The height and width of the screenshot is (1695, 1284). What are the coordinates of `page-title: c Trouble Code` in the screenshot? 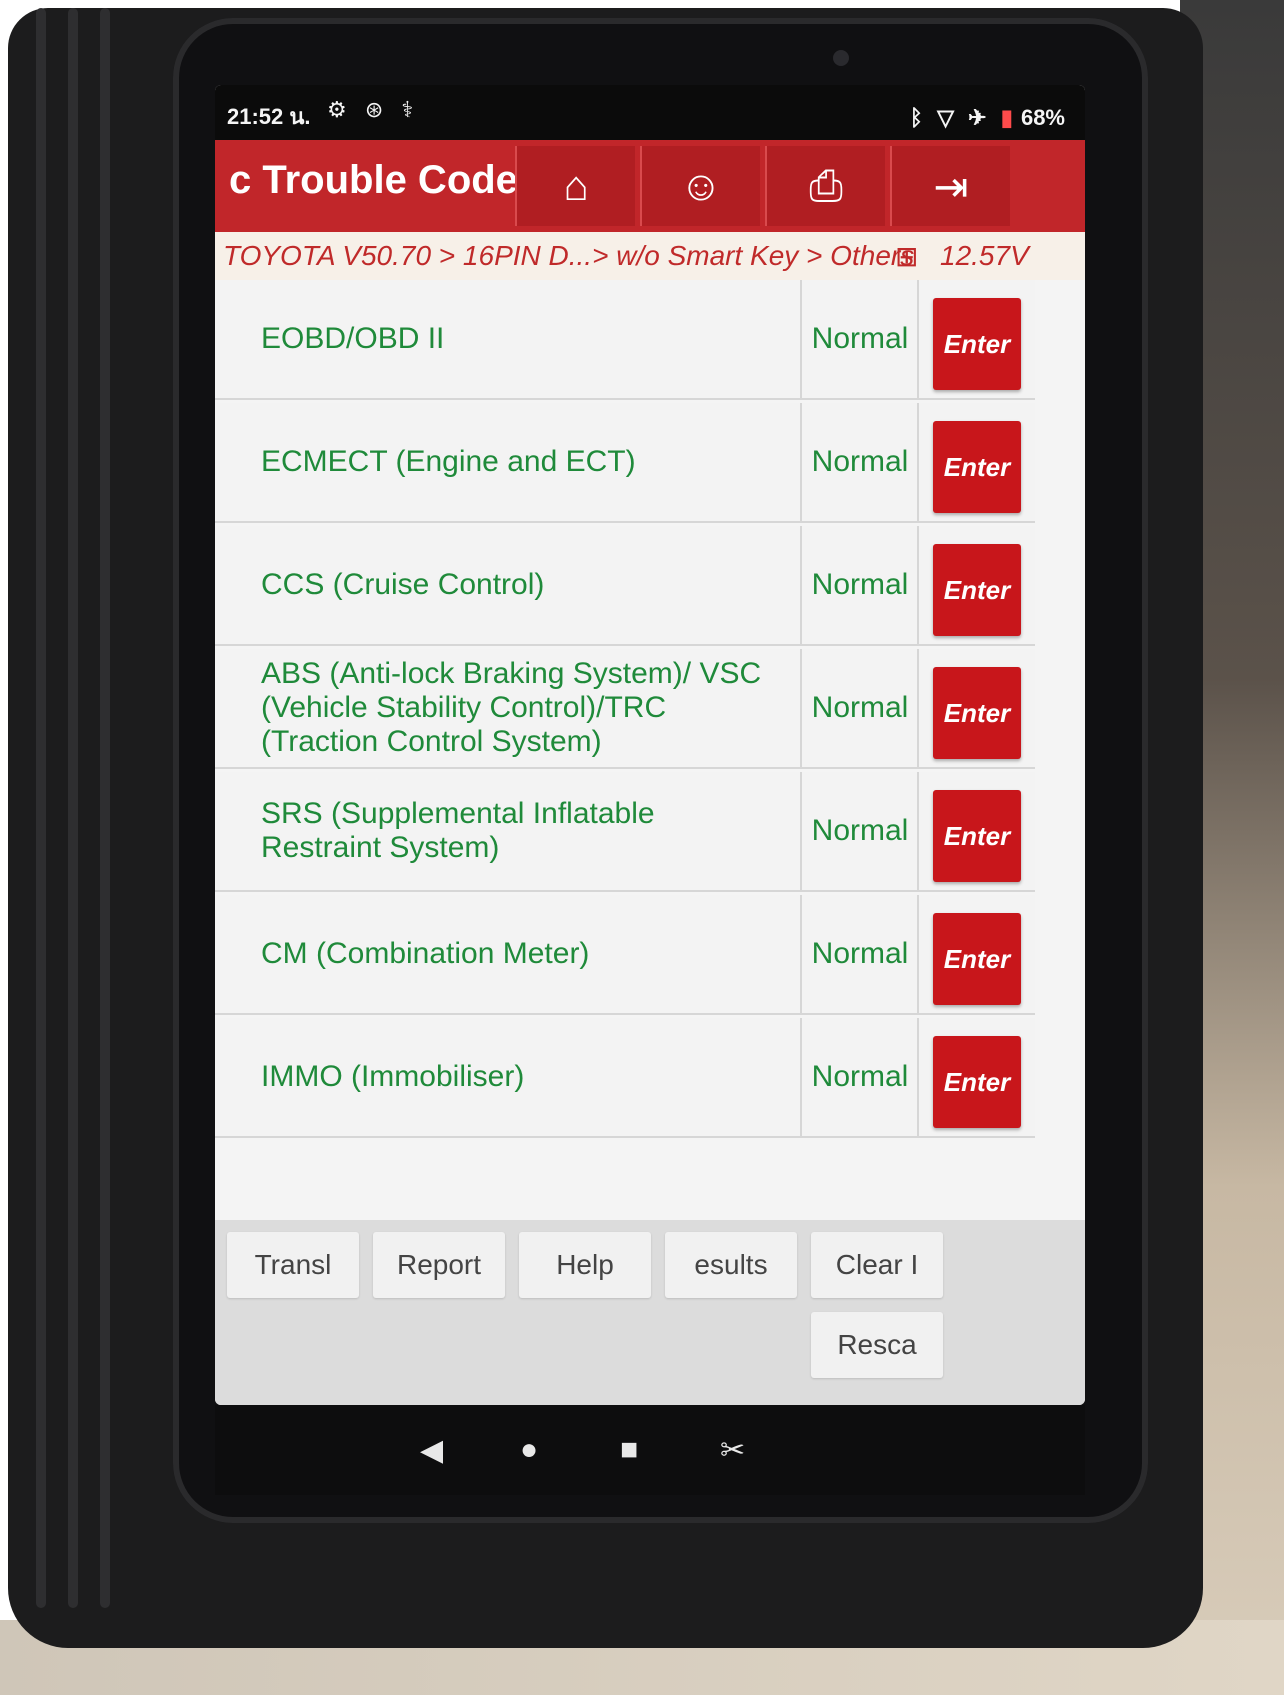 It's located at (373, 180).